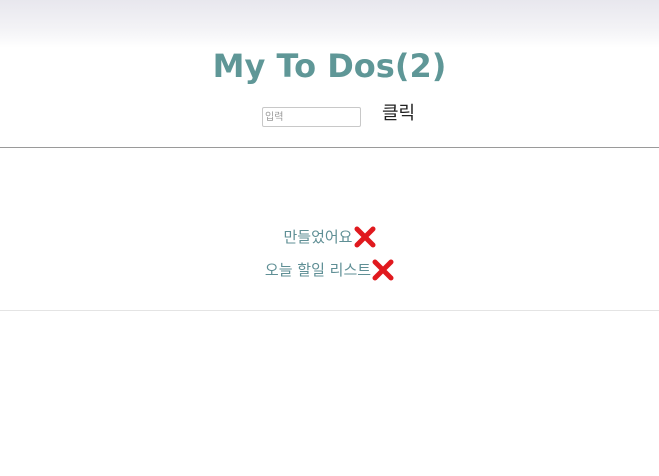 The width and height of the screenshot is (659, 476). I want to click on add-todo-form: 클릭, so click(329, 115).